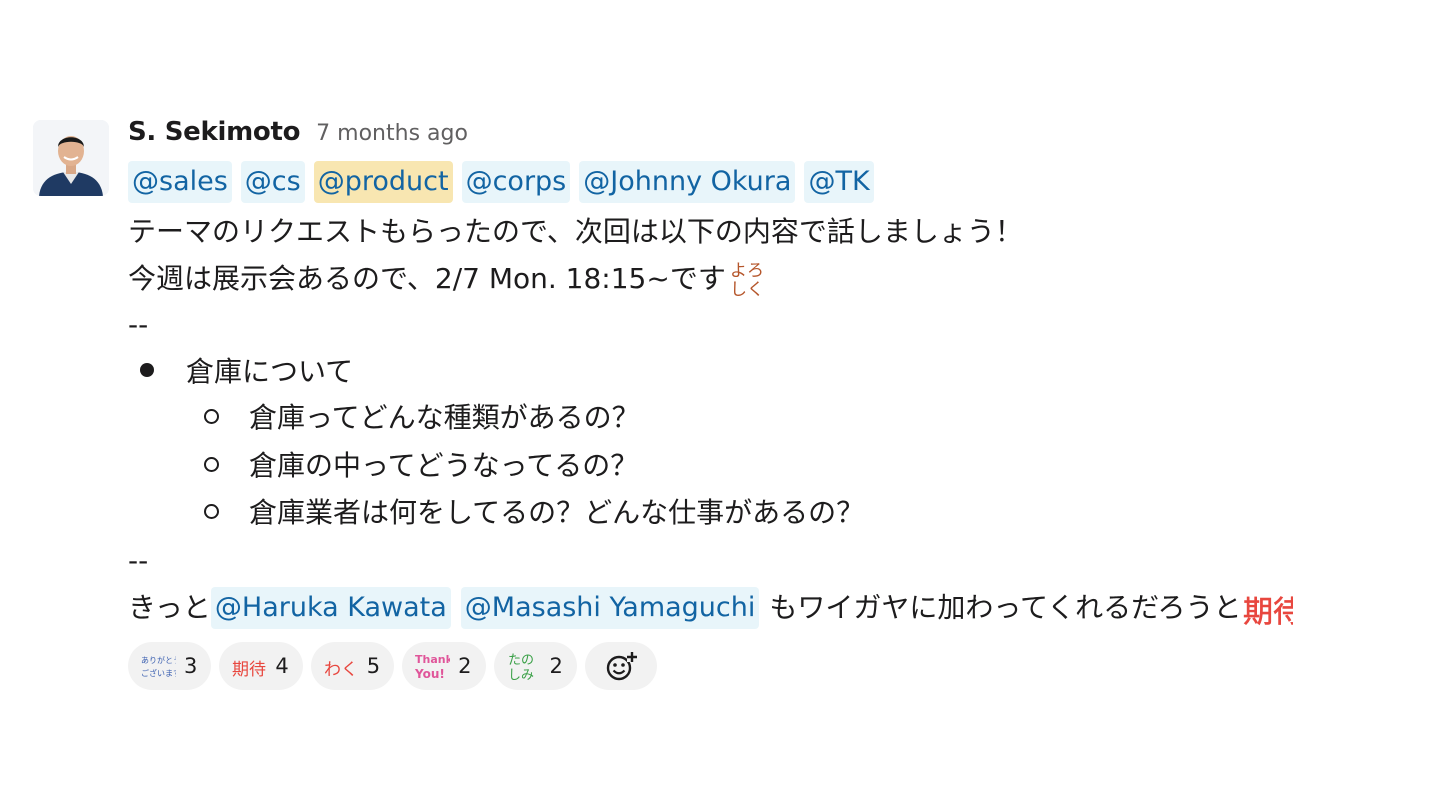  I want to click on message-line-2: 今週は展示会あるので、2/7 Mon. 18:15~です よろ しく, so click(450, 279).